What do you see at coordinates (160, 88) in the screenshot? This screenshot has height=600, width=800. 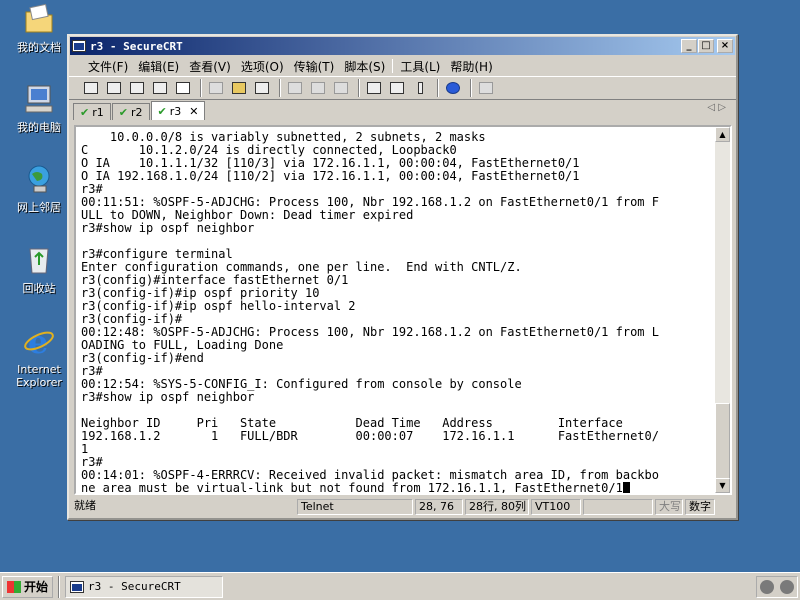 I see `reconnect-icon` at bounding box center [160, 88].